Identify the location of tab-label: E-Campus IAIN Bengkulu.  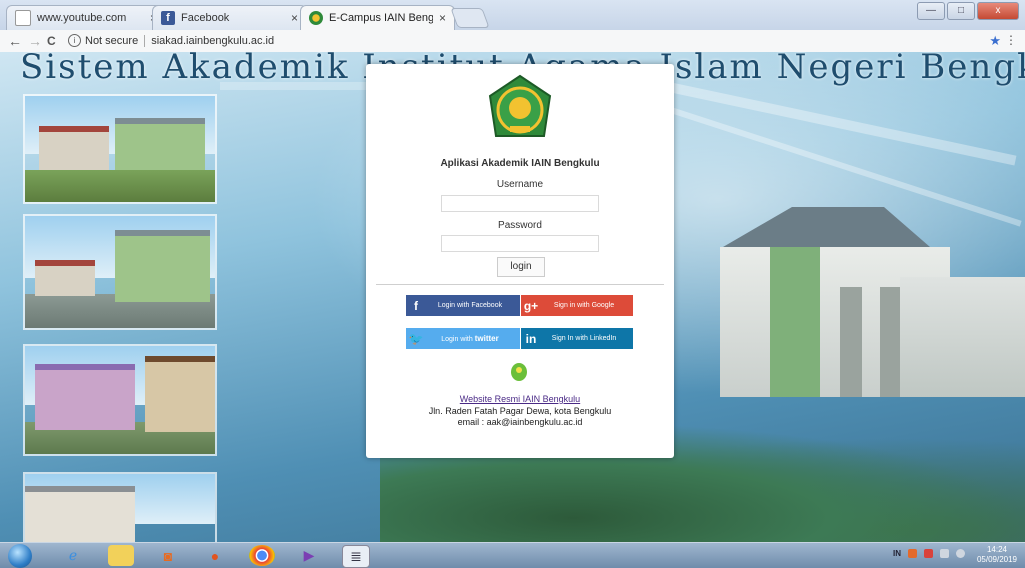
(381, 18).